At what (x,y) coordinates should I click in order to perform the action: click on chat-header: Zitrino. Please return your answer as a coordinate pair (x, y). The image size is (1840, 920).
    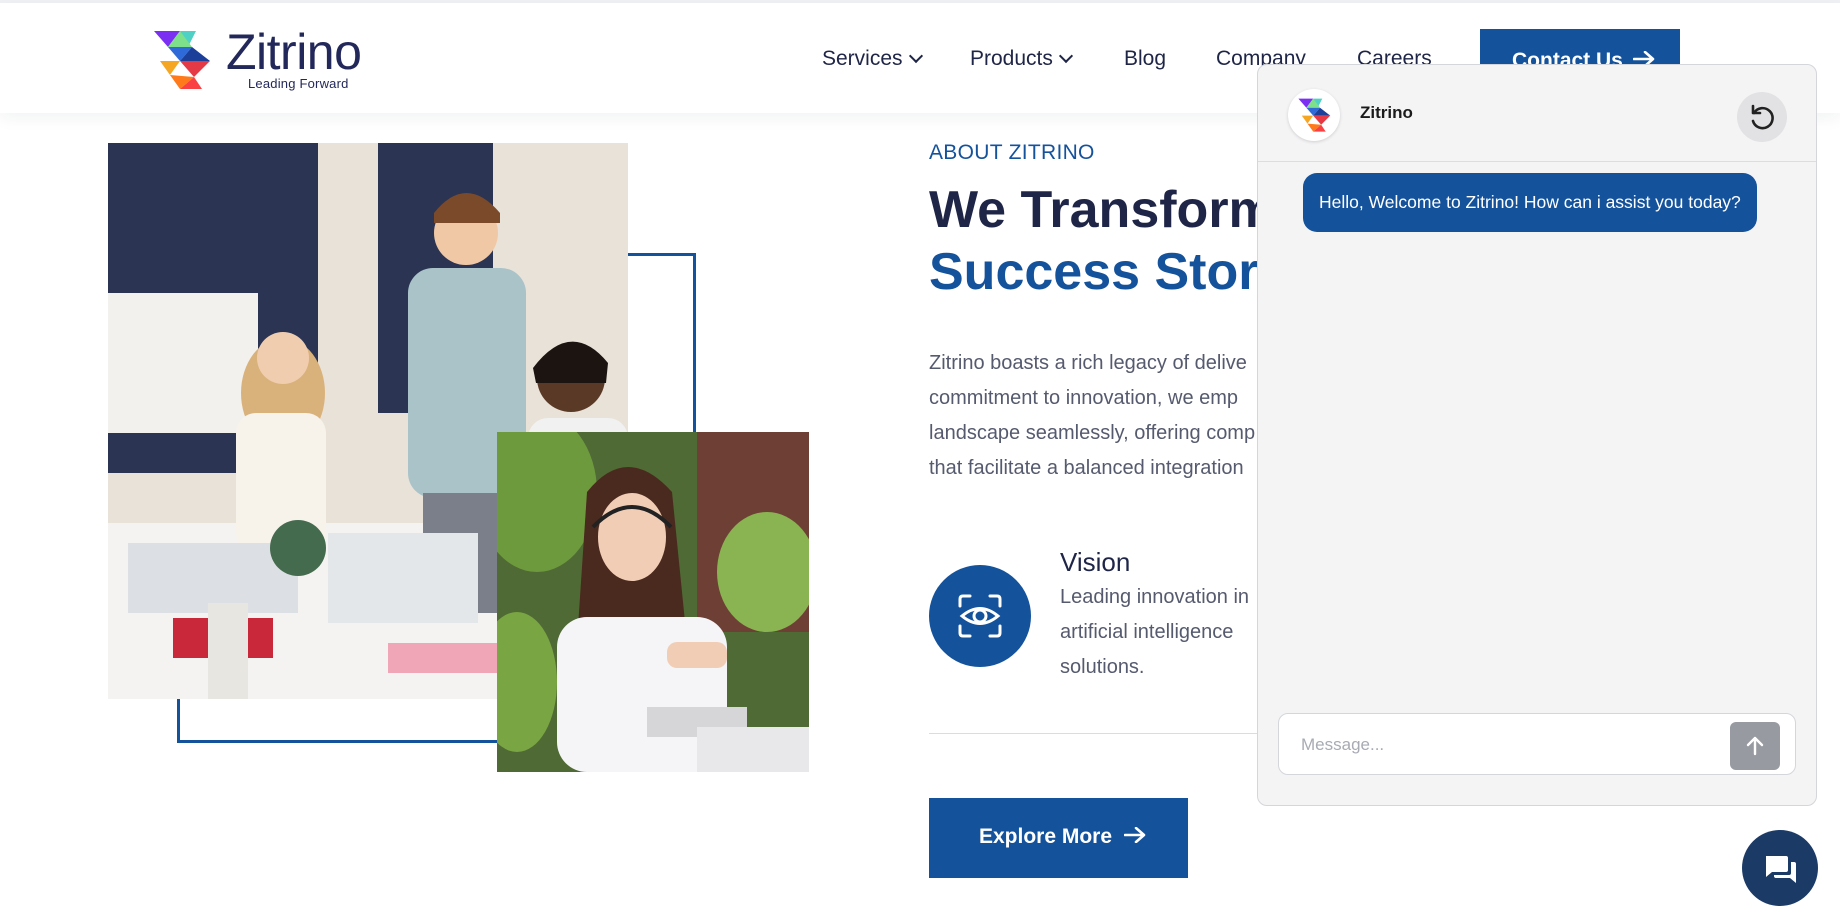
    Looking at the image, I should click on (1537, 113).